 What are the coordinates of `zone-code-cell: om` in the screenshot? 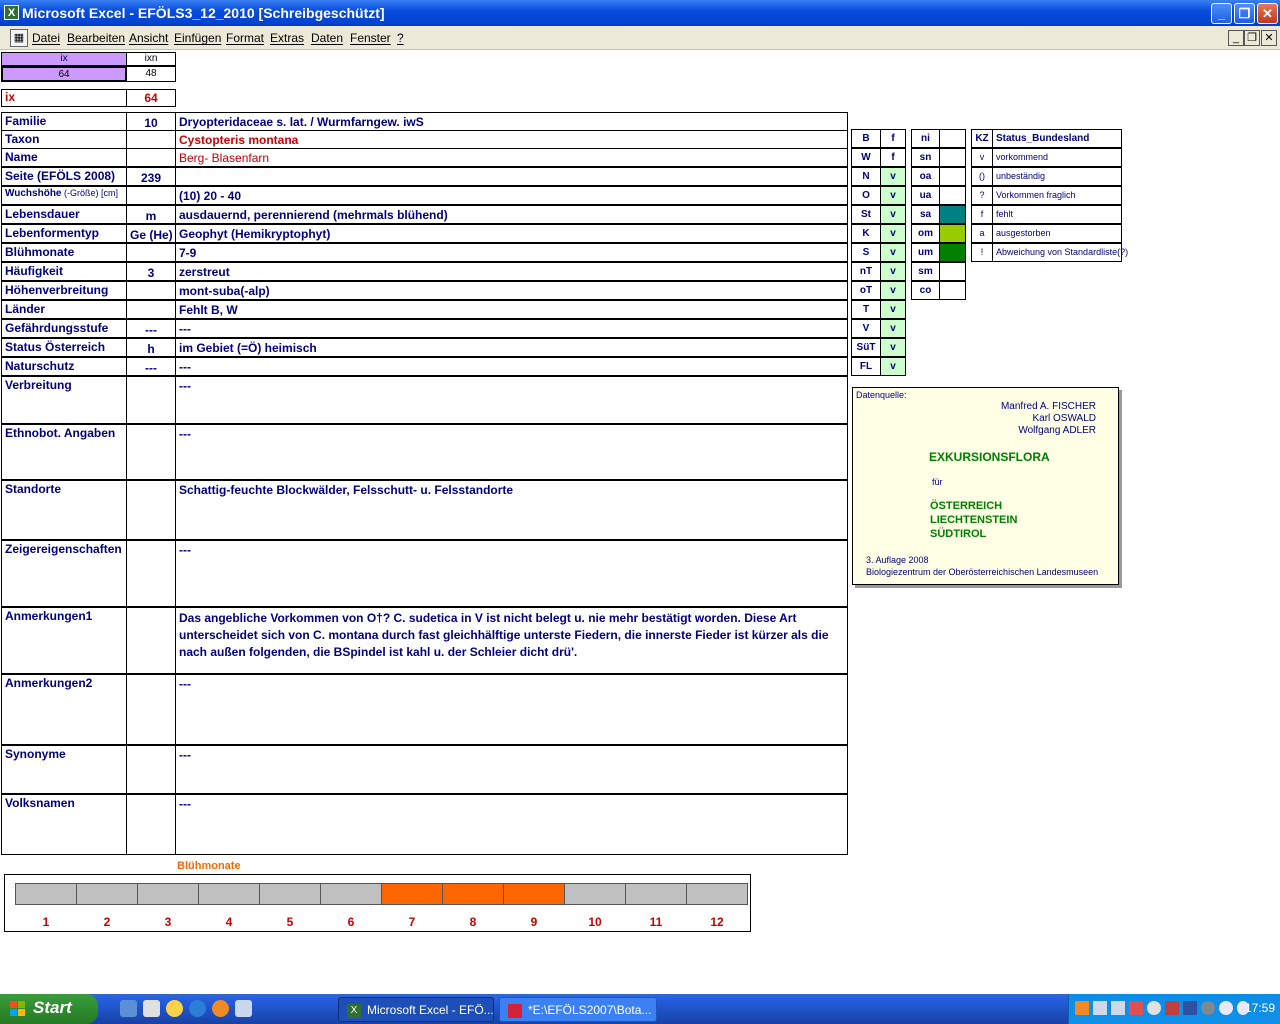 It's located at (925, 233).